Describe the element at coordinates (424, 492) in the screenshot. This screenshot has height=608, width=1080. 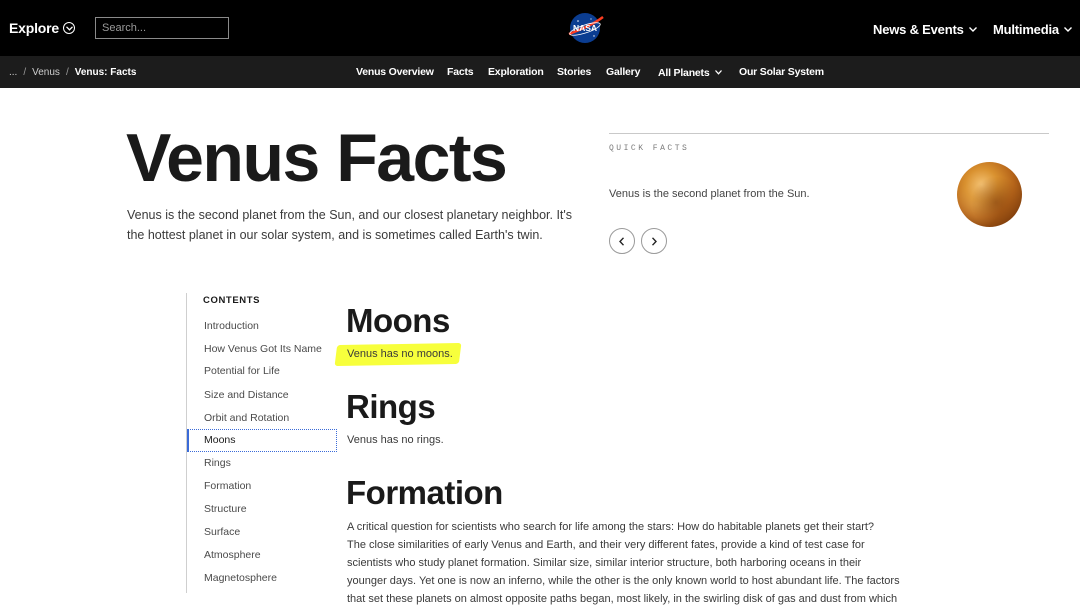
I see `section-heading-formation: Formation` at that location.